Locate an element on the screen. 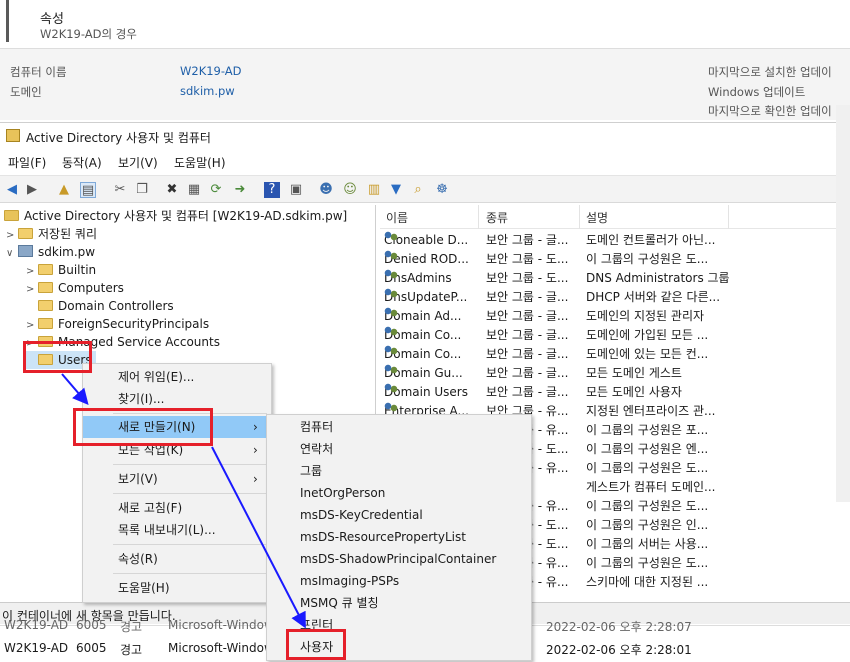 The width and height of the screenshot is (850, 662). annotation-arrows is located at coordinates (183, 501).